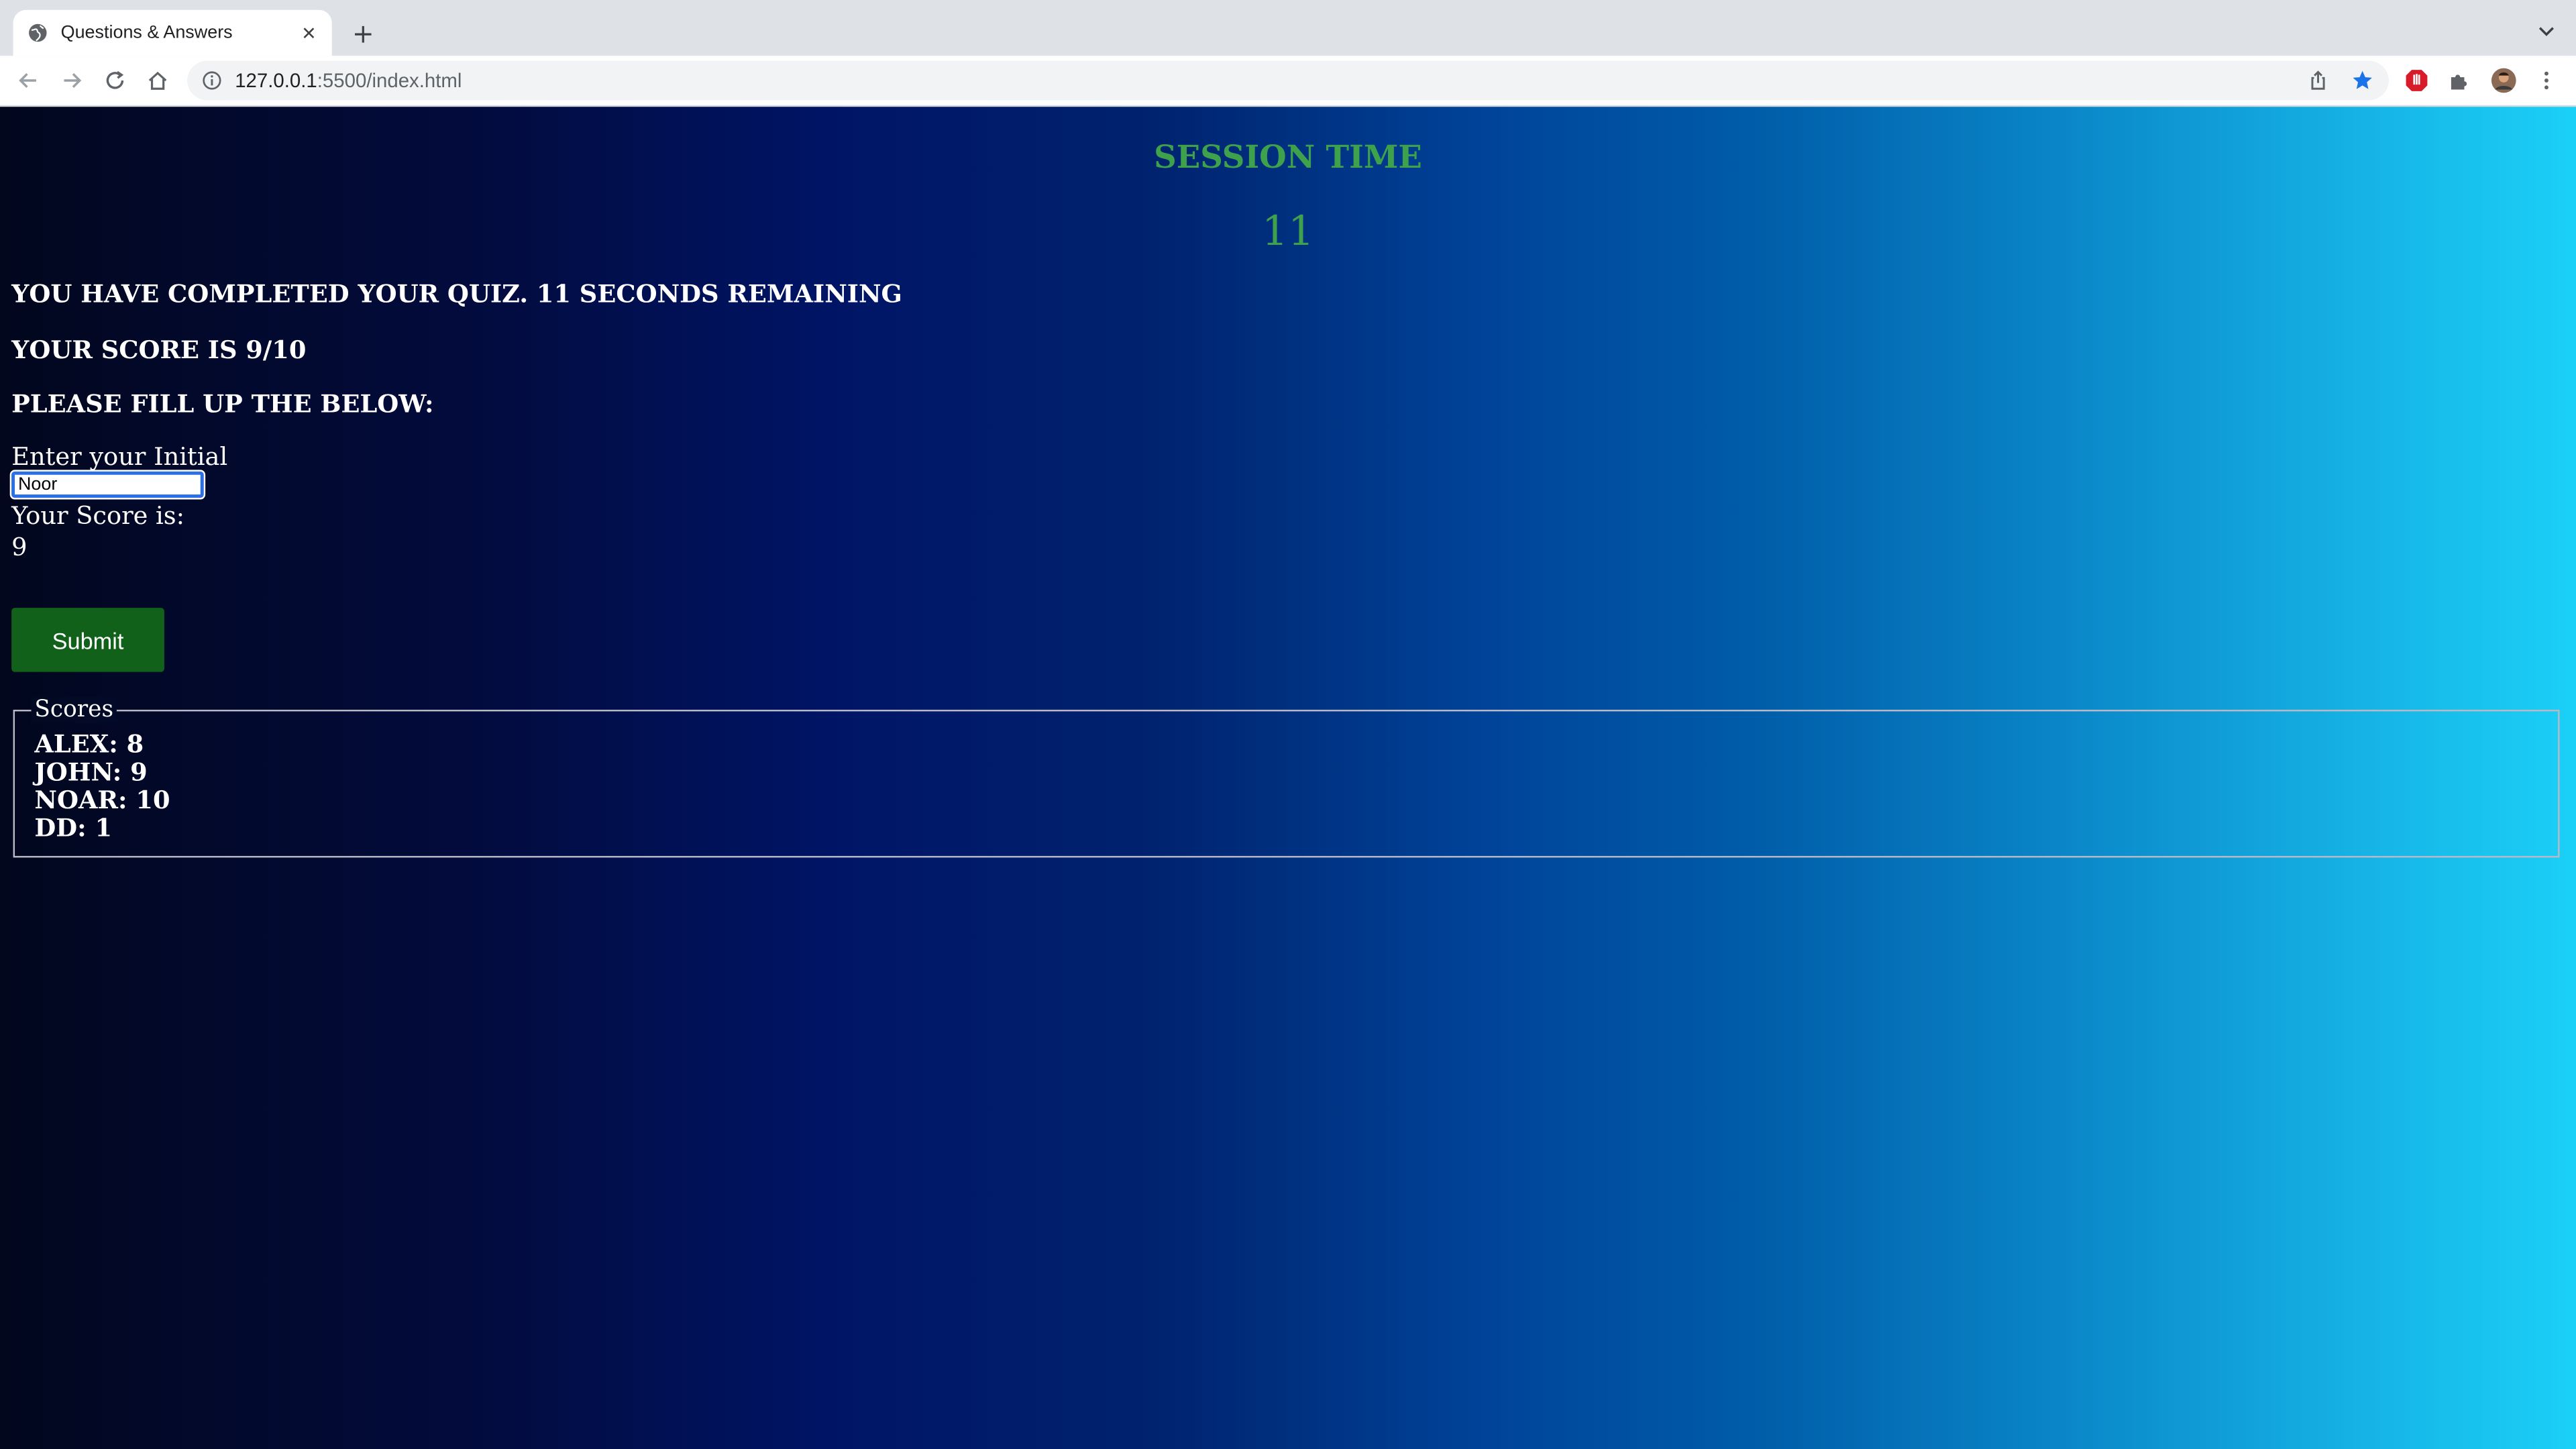 Image resolution: width=2576 pixels, height=1449 pixels. Describe the element at coordinates (1288, 231) in the screenshot. I see `session-timer: 11` at that location.